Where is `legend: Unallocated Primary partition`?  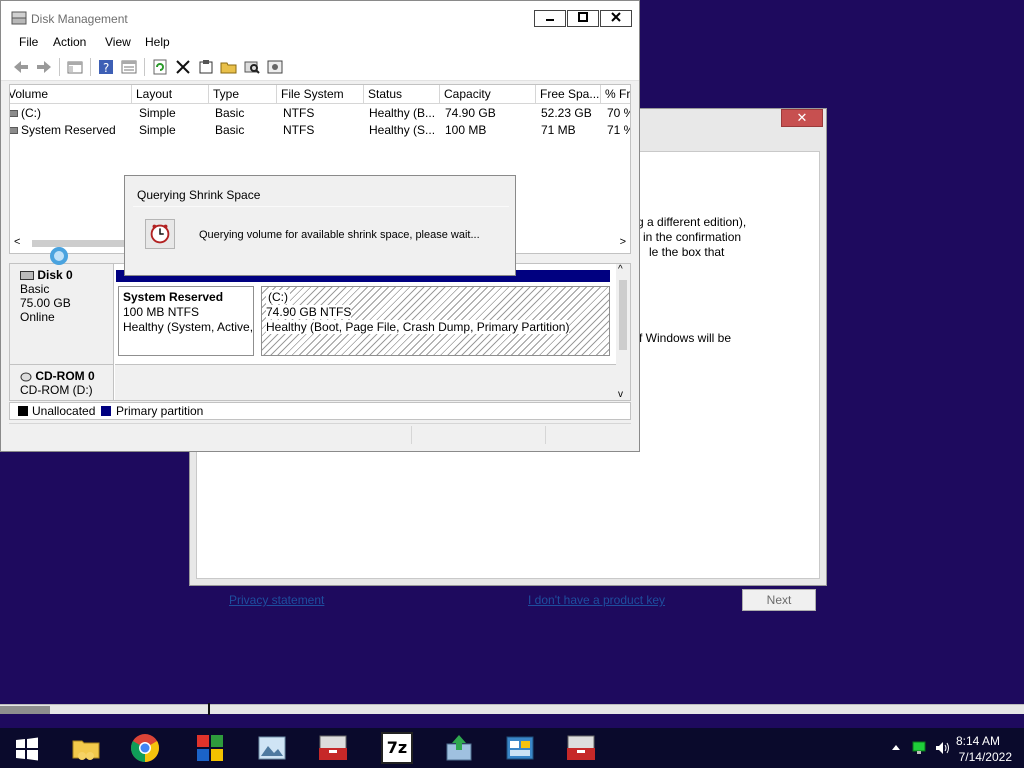 legend: Unallocated Primary partition is located at coordinates (320, 411).